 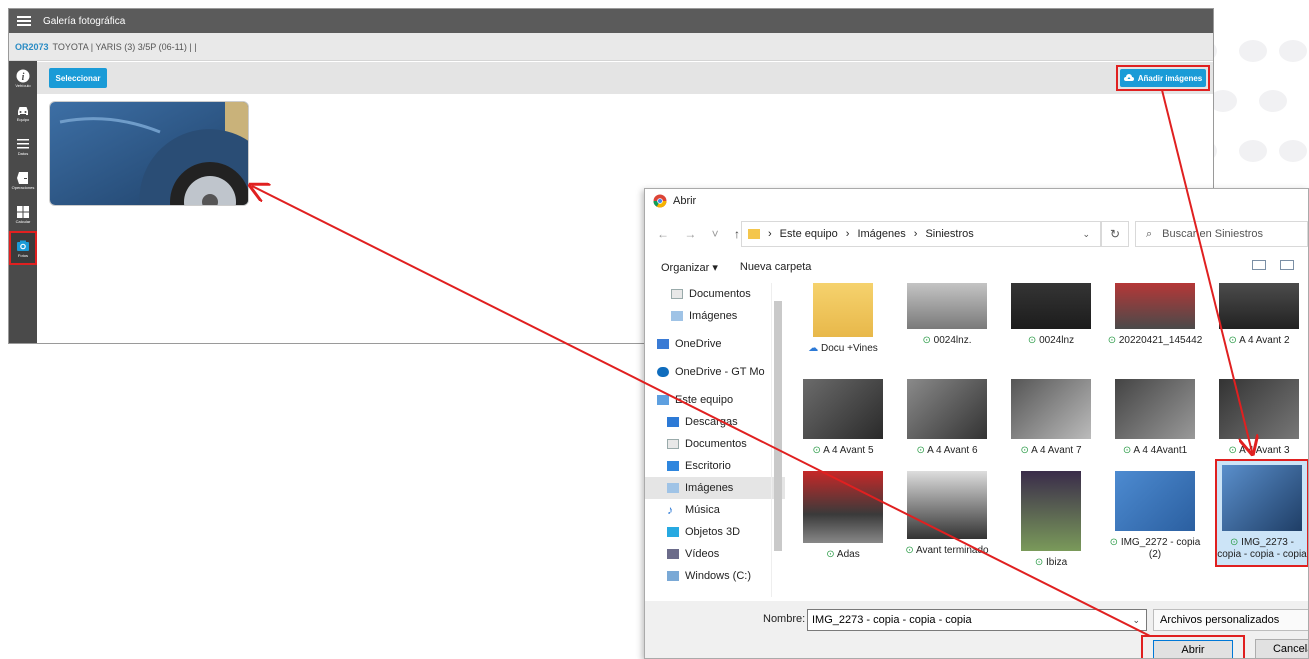 I want to click on car-icon, so click(x=23, y=110).